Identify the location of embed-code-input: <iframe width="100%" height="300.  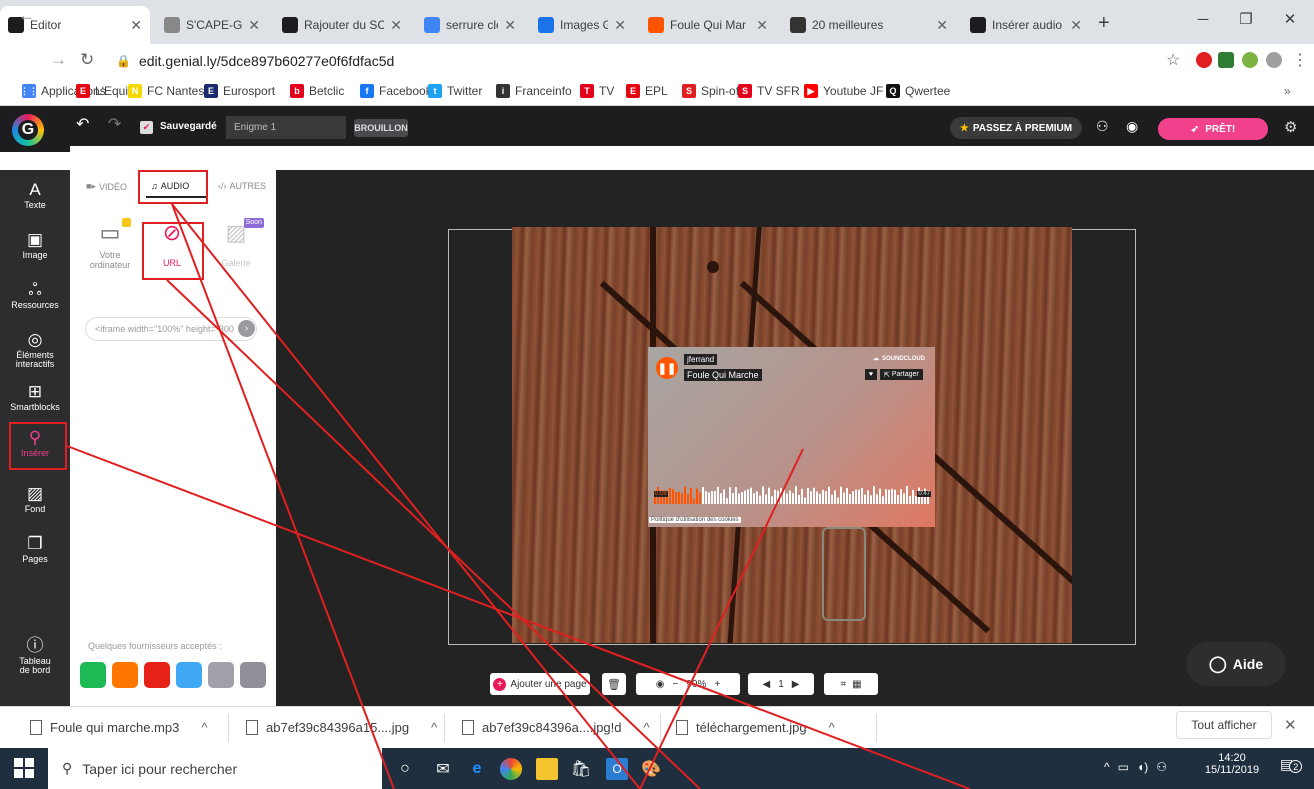
(171, 329).